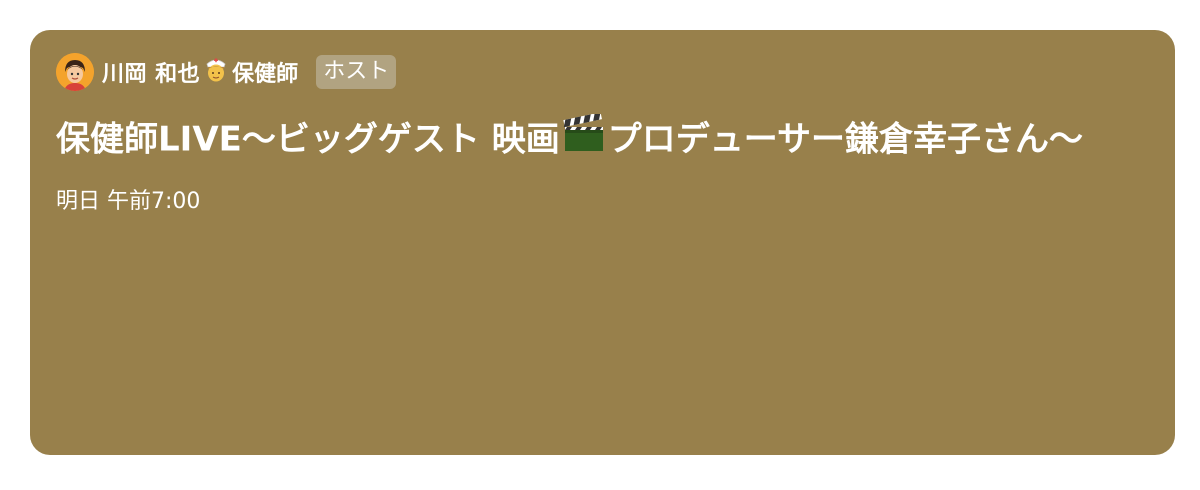  Describe the element at coordinates (356, 72) in the screenshot. I see `host-badge: ホスト` at that location.